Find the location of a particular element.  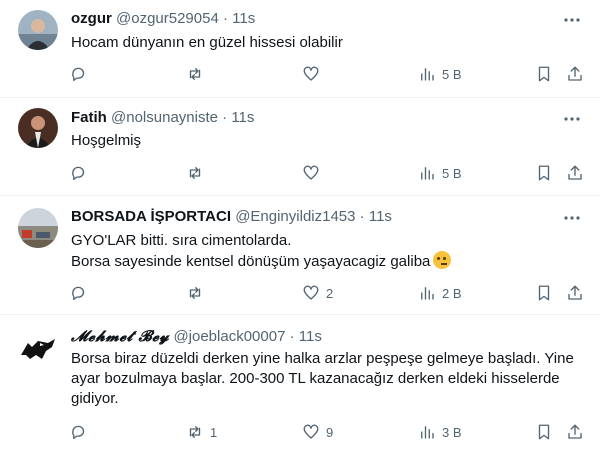

views-button: 2 B is located at coordinates (440, 293).